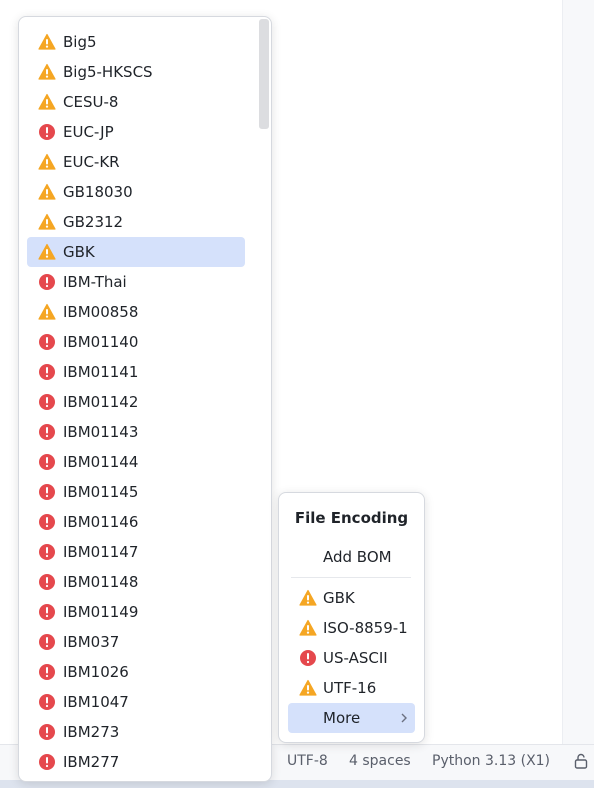 This screenshot has height=788, width=594. Describe the element at coordinates (136, 252) in the screenshot. I see `encoding-list-item: GBK` at that location.